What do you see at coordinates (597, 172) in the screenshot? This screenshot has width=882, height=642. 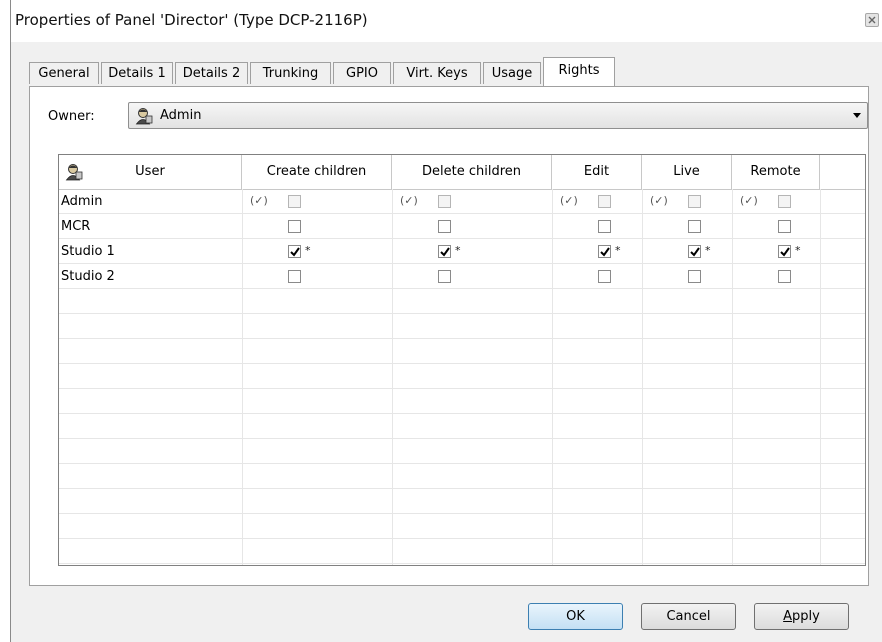 I see `column-header-edit: Edit` at bounding box center [597, 172].